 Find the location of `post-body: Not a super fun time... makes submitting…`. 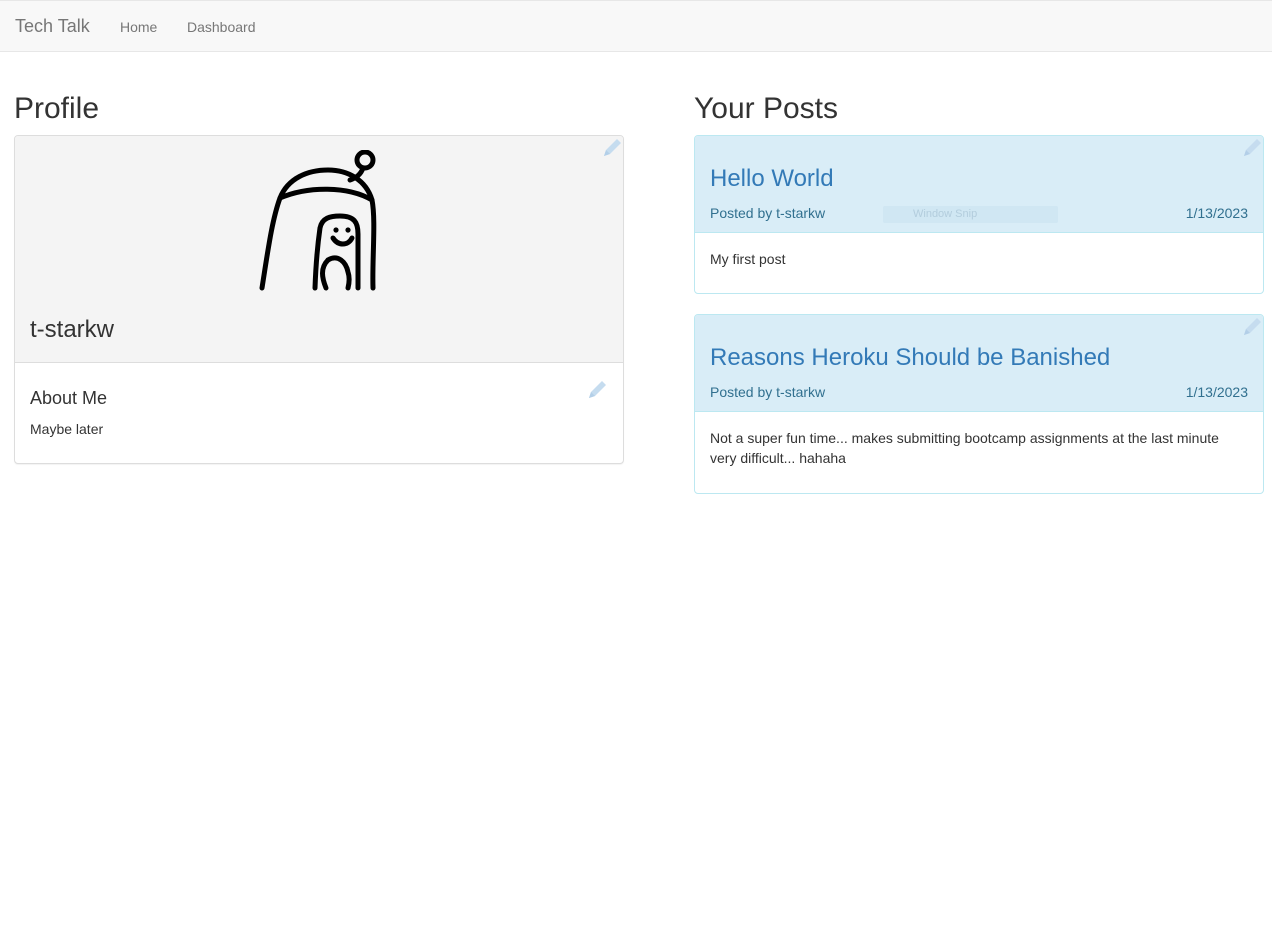

post-body: Not a super fun time... makes submitting… is located at coordinates (964, 448).